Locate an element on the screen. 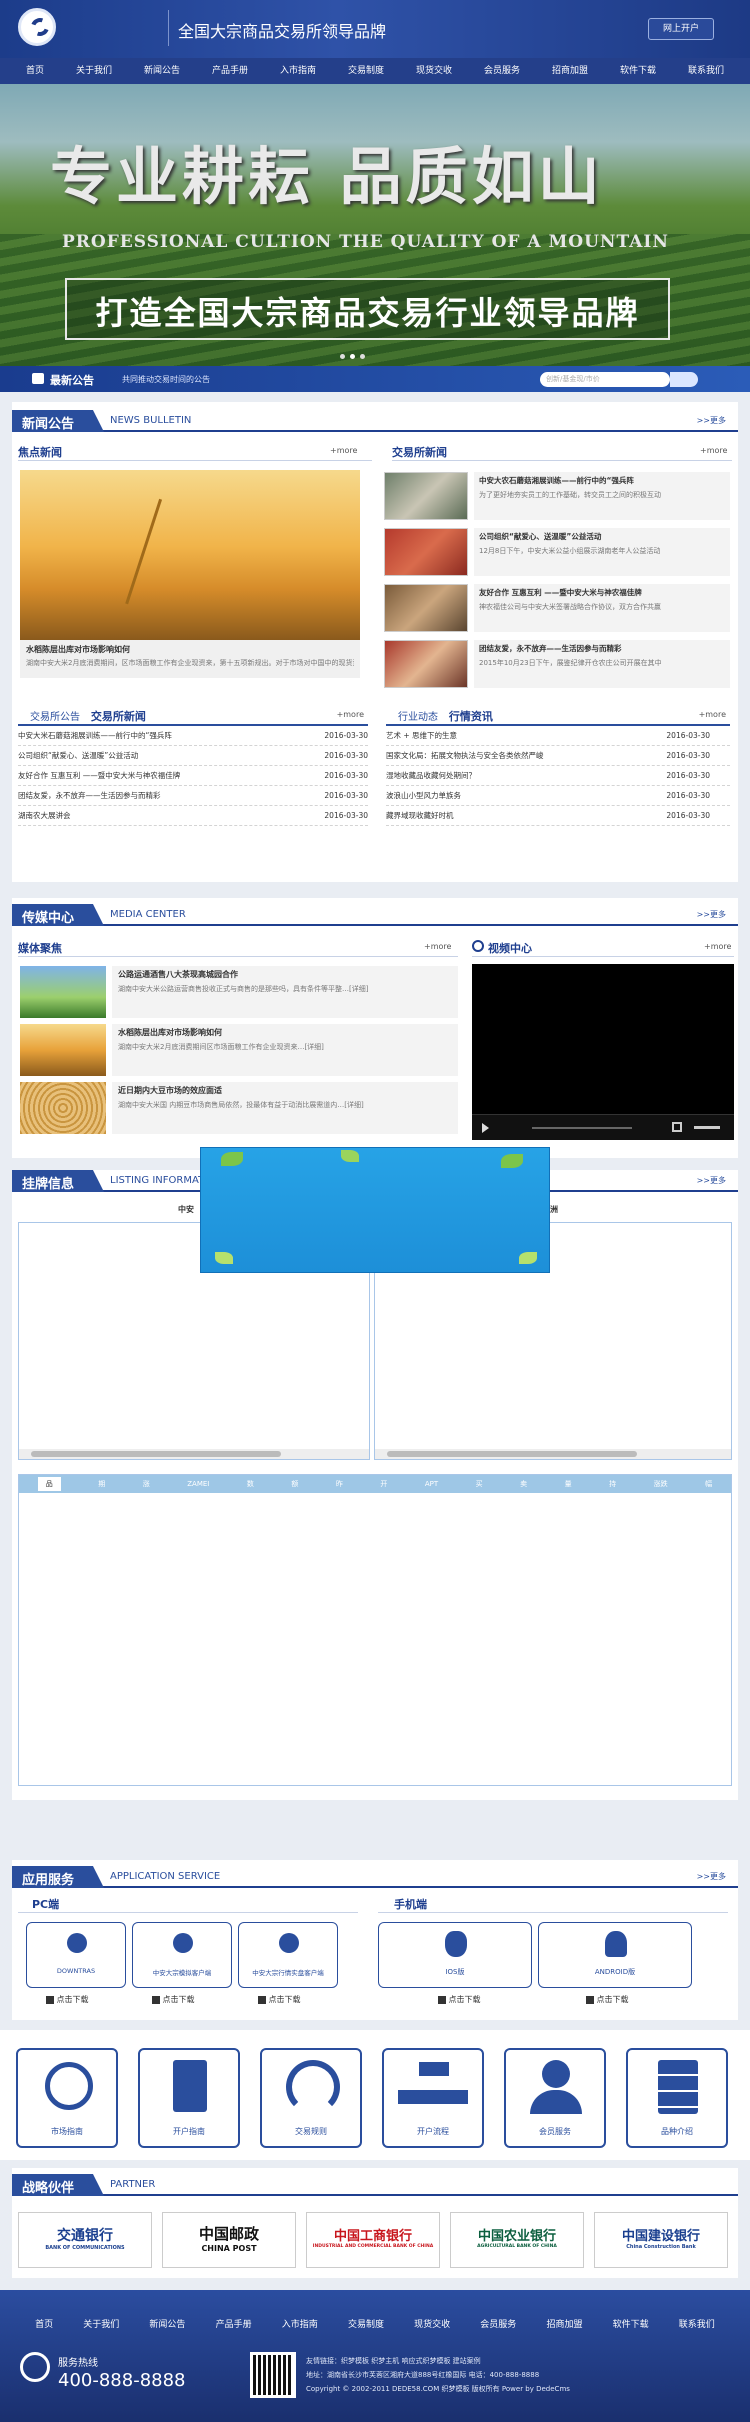 The width and height of the screenshot is (750, 2422). list-item: 友好合作 互惠互利 ——暨中安大米与神农福佳牌 2016-03-30 is located at coordinates (193, 776).